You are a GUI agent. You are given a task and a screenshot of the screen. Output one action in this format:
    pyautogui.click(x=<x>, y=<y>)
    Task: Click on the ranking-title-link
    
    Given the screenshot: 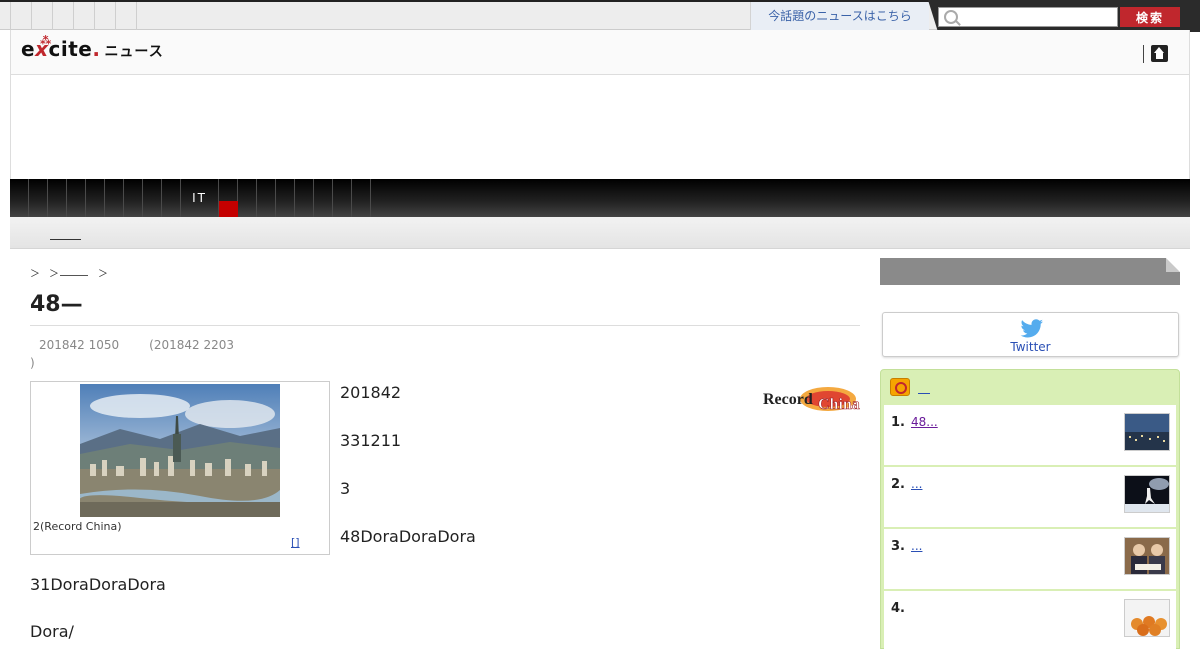 What is the action you would take?
    pyautogui.click(x=924, y=387)
    